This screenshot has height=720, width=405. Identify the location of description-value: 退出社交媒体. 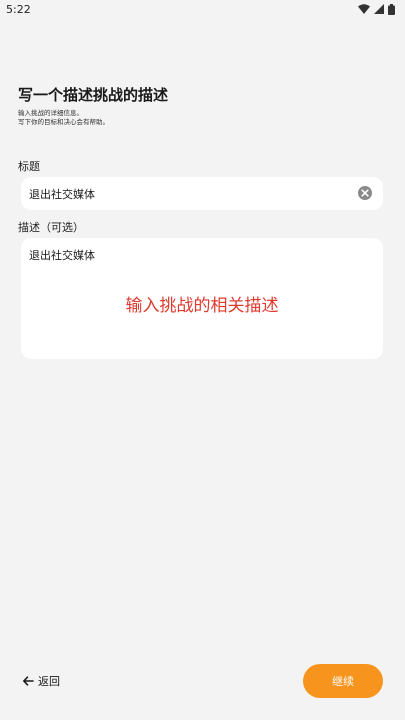
(62, 255).